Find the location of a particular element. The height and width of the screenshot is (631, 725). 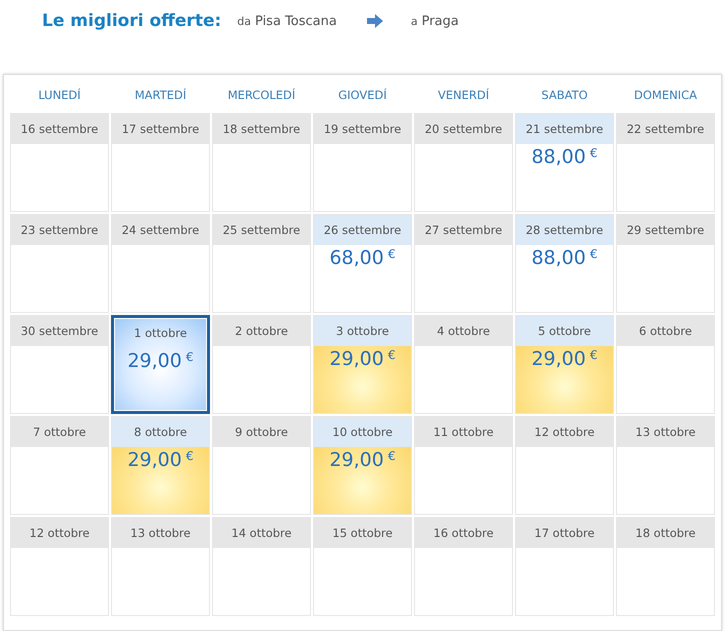

calendar-day: 17 ottobre is located at coordinates (564, 566).